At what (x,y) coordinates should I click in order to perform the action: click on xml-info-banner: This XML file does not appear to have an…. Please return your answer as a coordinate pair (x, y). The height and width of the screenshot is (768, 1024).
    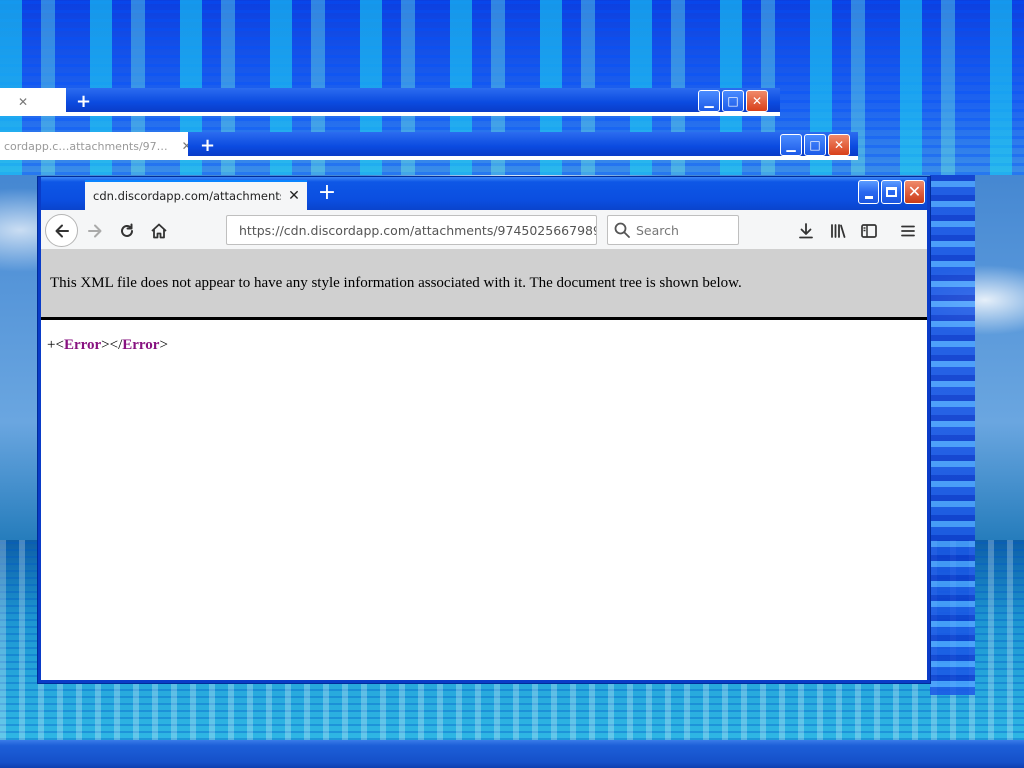
    Looking at the image, I should click on (484, 285).